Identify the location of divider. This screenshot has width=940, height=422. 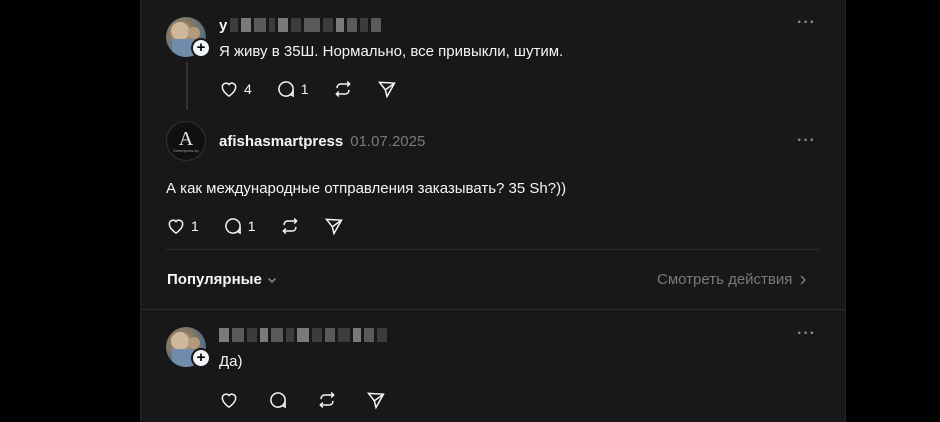
(492, 249).